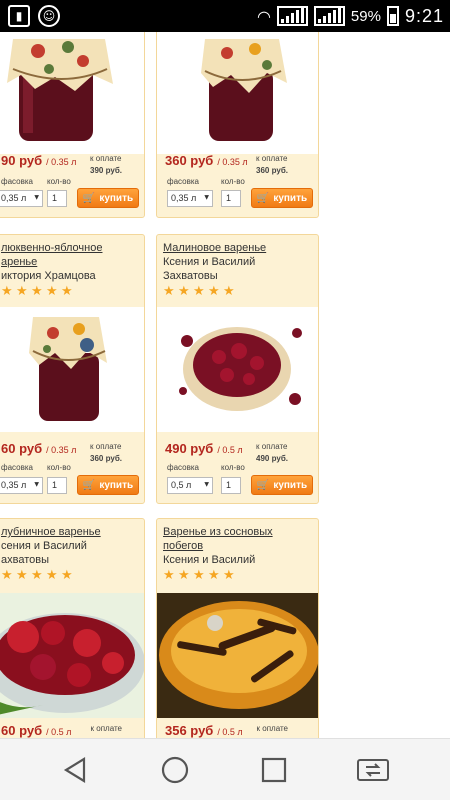 Image resolution: width=450 pixels, height=800 pixels. I want to click on sim-card-icon: ▮, so click(19, 16).